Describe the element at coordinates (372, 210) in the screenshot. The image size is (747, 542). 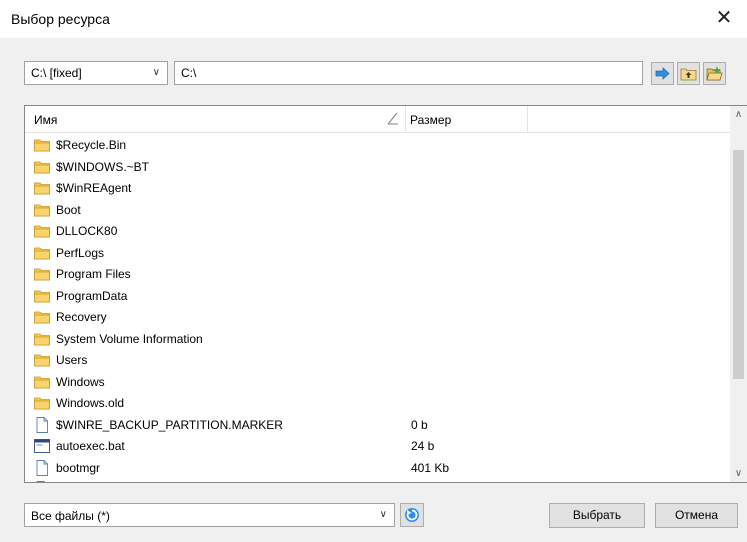
I see `list-item: Boot` at that location.